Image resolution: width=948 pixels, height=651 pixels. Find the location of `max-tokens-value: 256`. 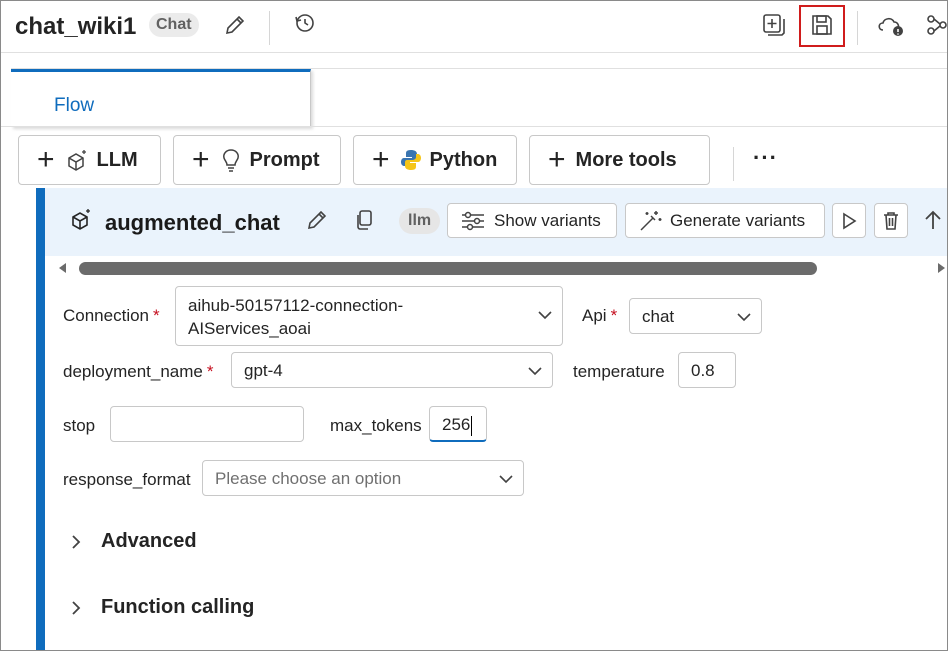

max-tokens-value: 256 is located at coordinates (456, 424).